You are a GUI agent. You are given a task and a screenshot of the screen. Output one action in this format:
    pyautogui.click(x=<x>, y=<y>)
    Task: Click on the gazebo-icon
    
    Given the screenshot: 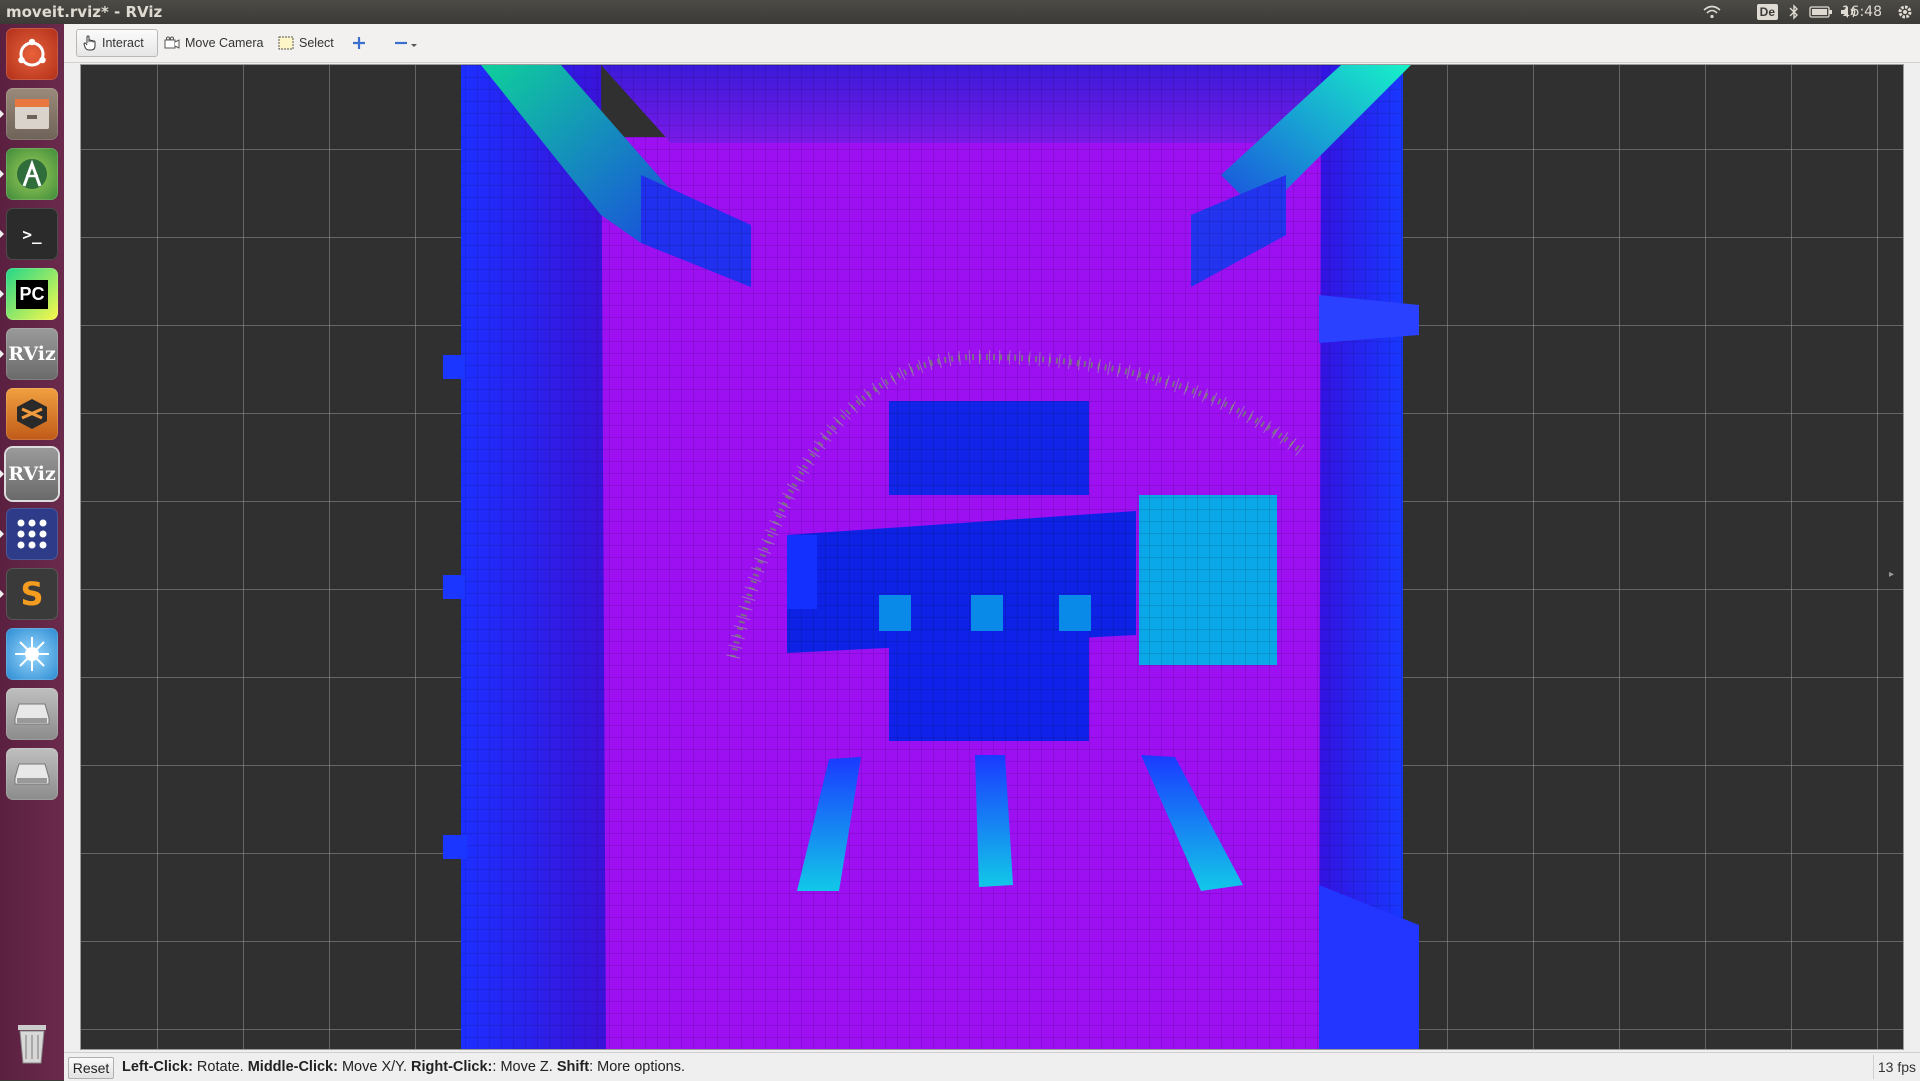 What is the action you would take?
    pyautogui.click(x=32, y=654)
    